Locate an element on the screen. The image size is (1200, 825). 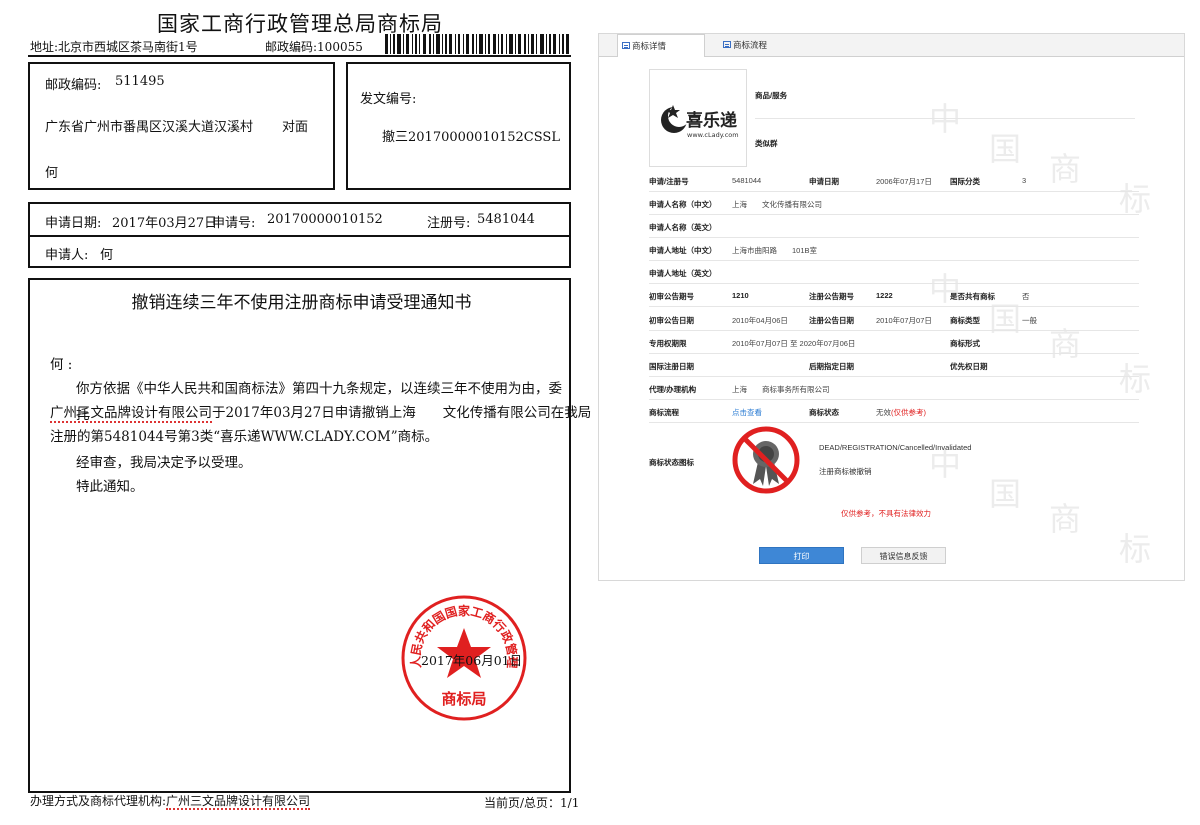
trademark-image: 喜乐递 www.cLady.com is located at coordinates (698, 118).